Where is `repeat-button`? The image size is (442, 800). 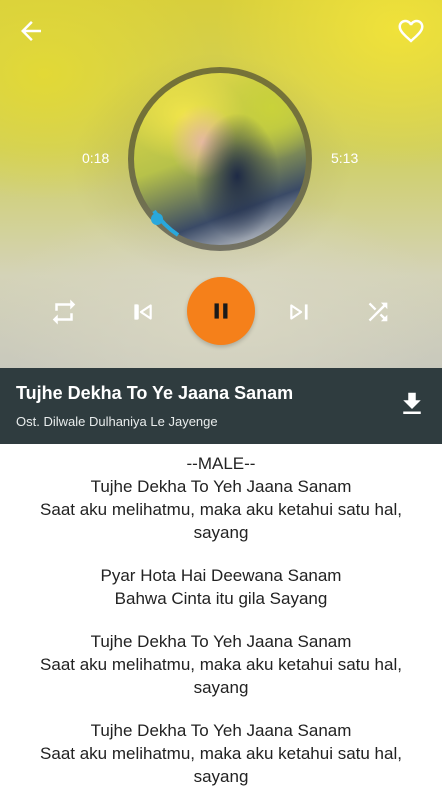
repeat-button is located at coordinates (64, 312).